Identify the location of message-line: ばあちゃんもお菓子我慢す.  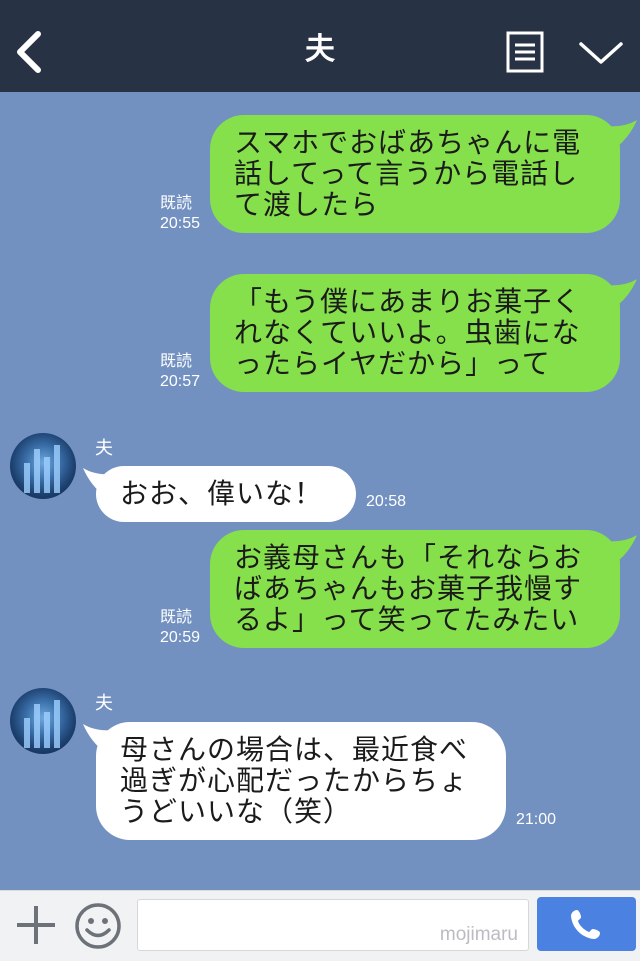
(408, 588).